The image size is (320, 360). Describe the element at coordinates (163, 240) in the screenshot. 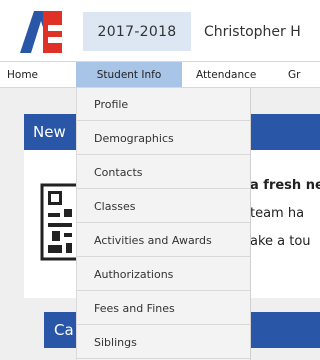

I see `menu-item-activities-awards: Activities and Awards` at that location.